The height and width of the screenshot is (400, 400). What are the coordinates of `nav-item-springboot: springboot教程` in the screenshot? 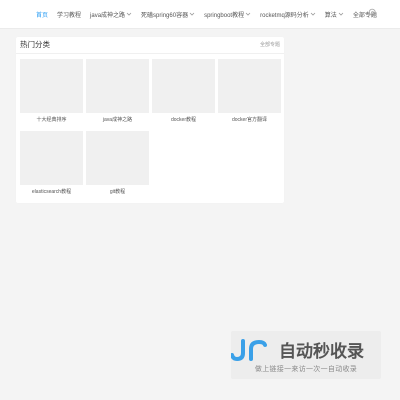 It's located at (227, 14).